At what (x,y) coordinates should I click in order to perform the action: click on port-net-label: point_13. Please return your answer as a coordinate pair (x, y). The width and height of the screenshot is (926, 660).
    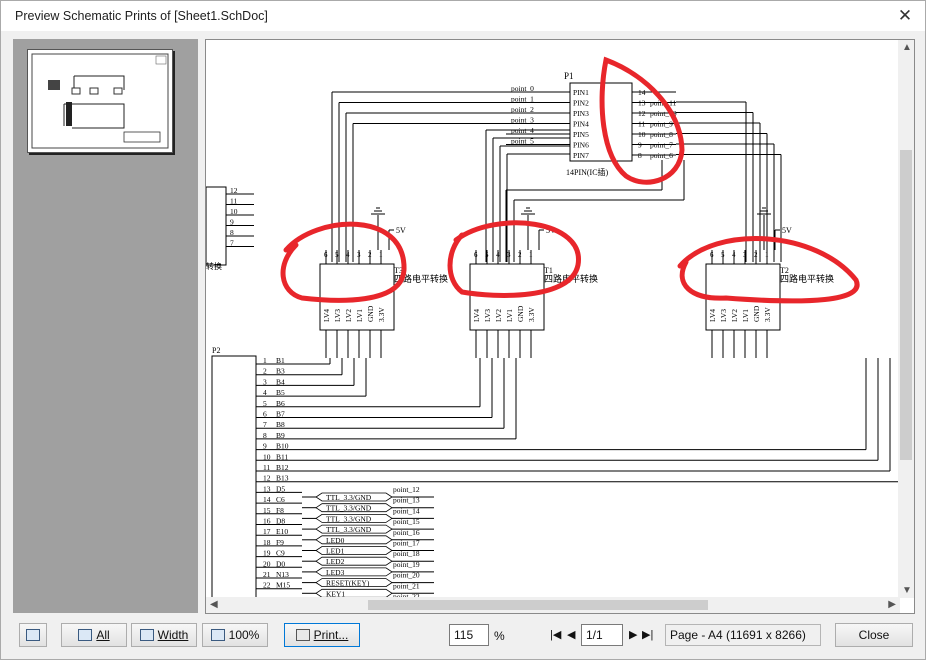
    Looking at the image, I should click on (406, 500).